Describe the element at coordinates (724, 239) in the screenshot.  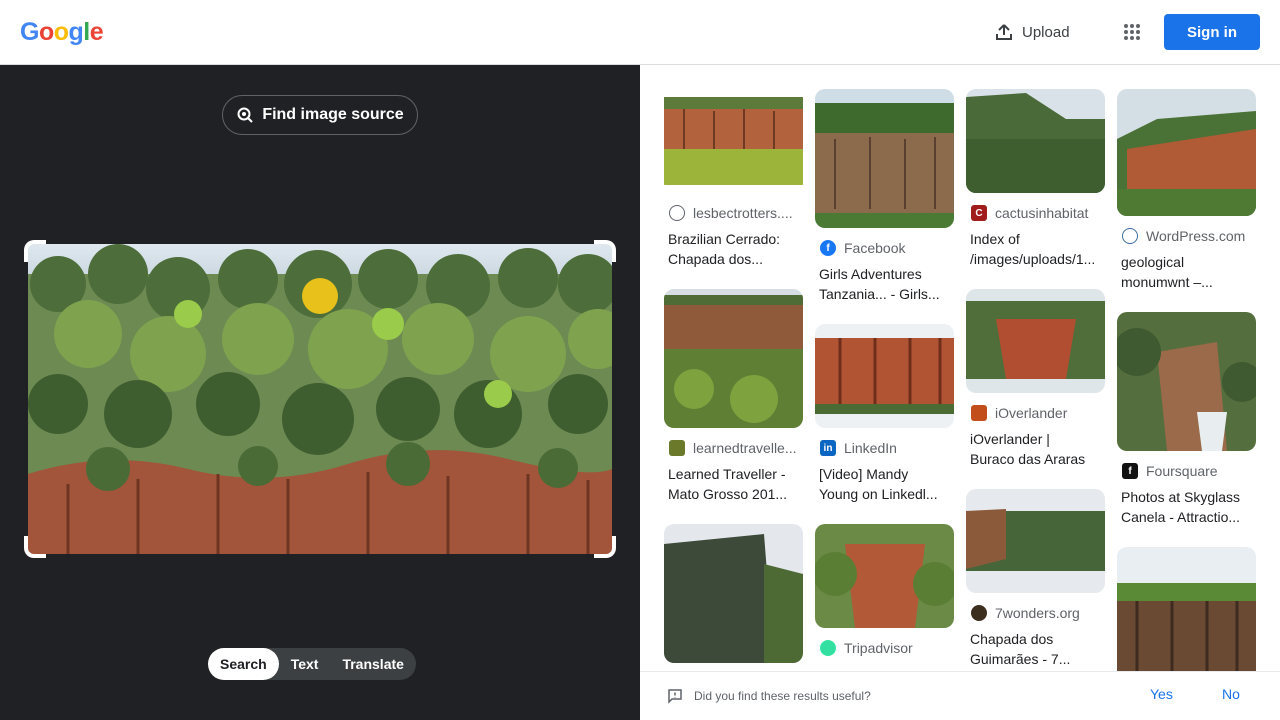
I see `result-title-line: Brazilian Cerrado:` at that location.